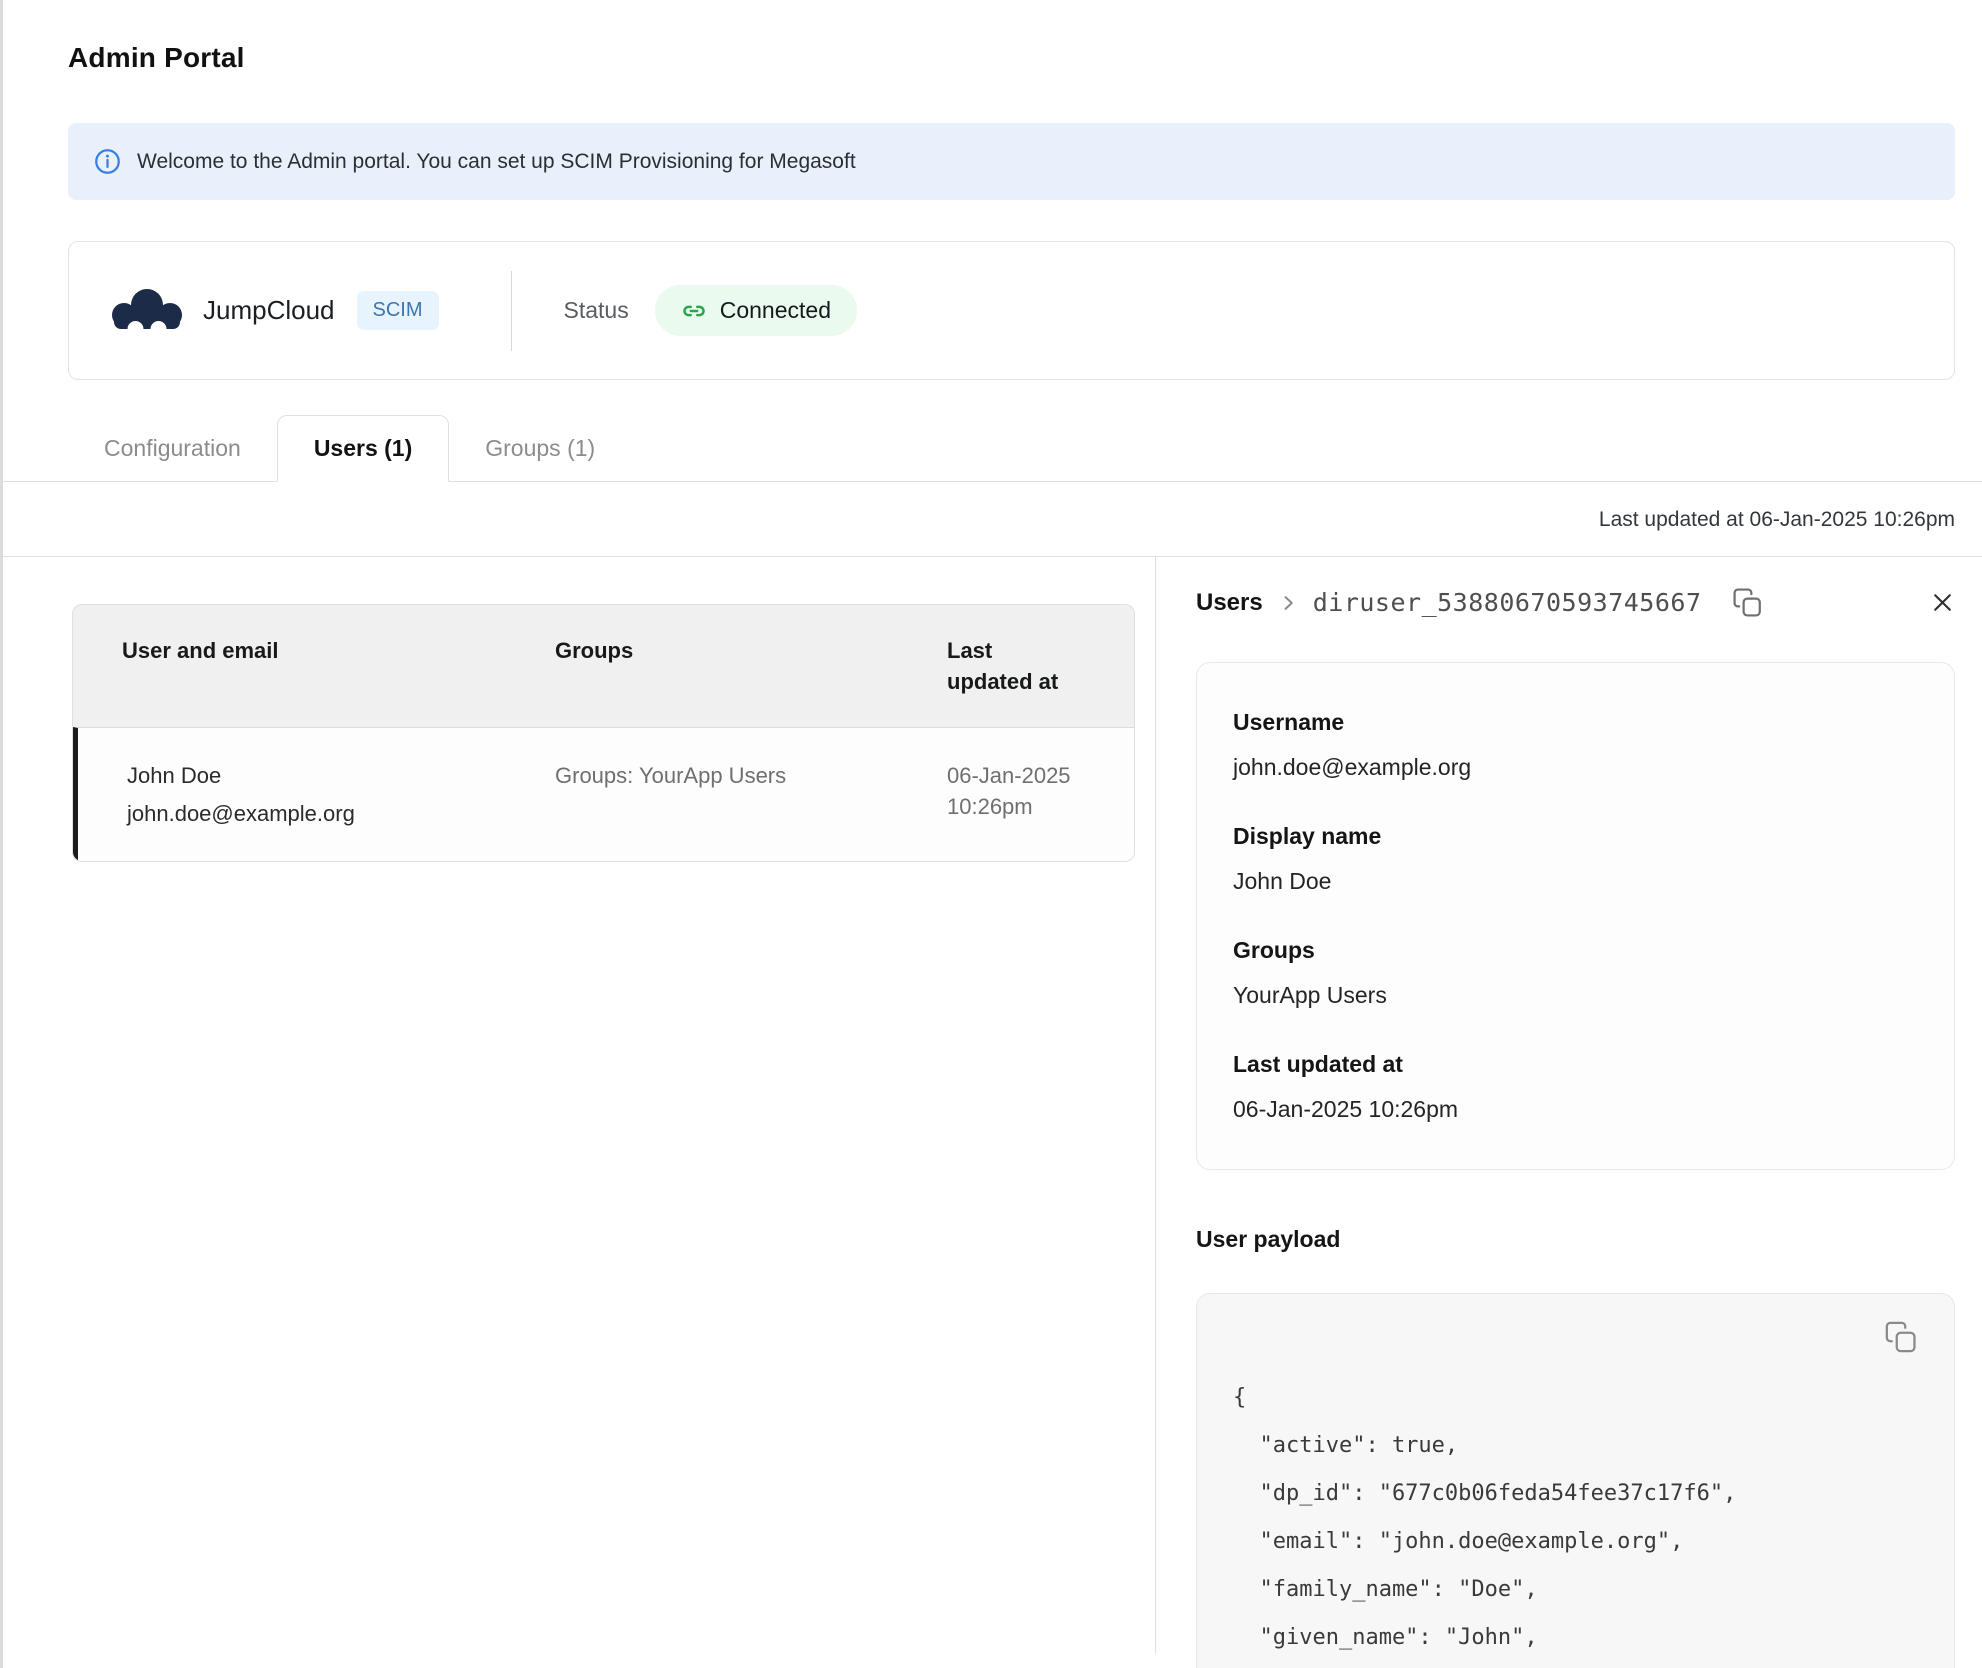 This screenshot has width=1982, height=1668. I want to click on tab-users: Users (1), so click(363, 448).